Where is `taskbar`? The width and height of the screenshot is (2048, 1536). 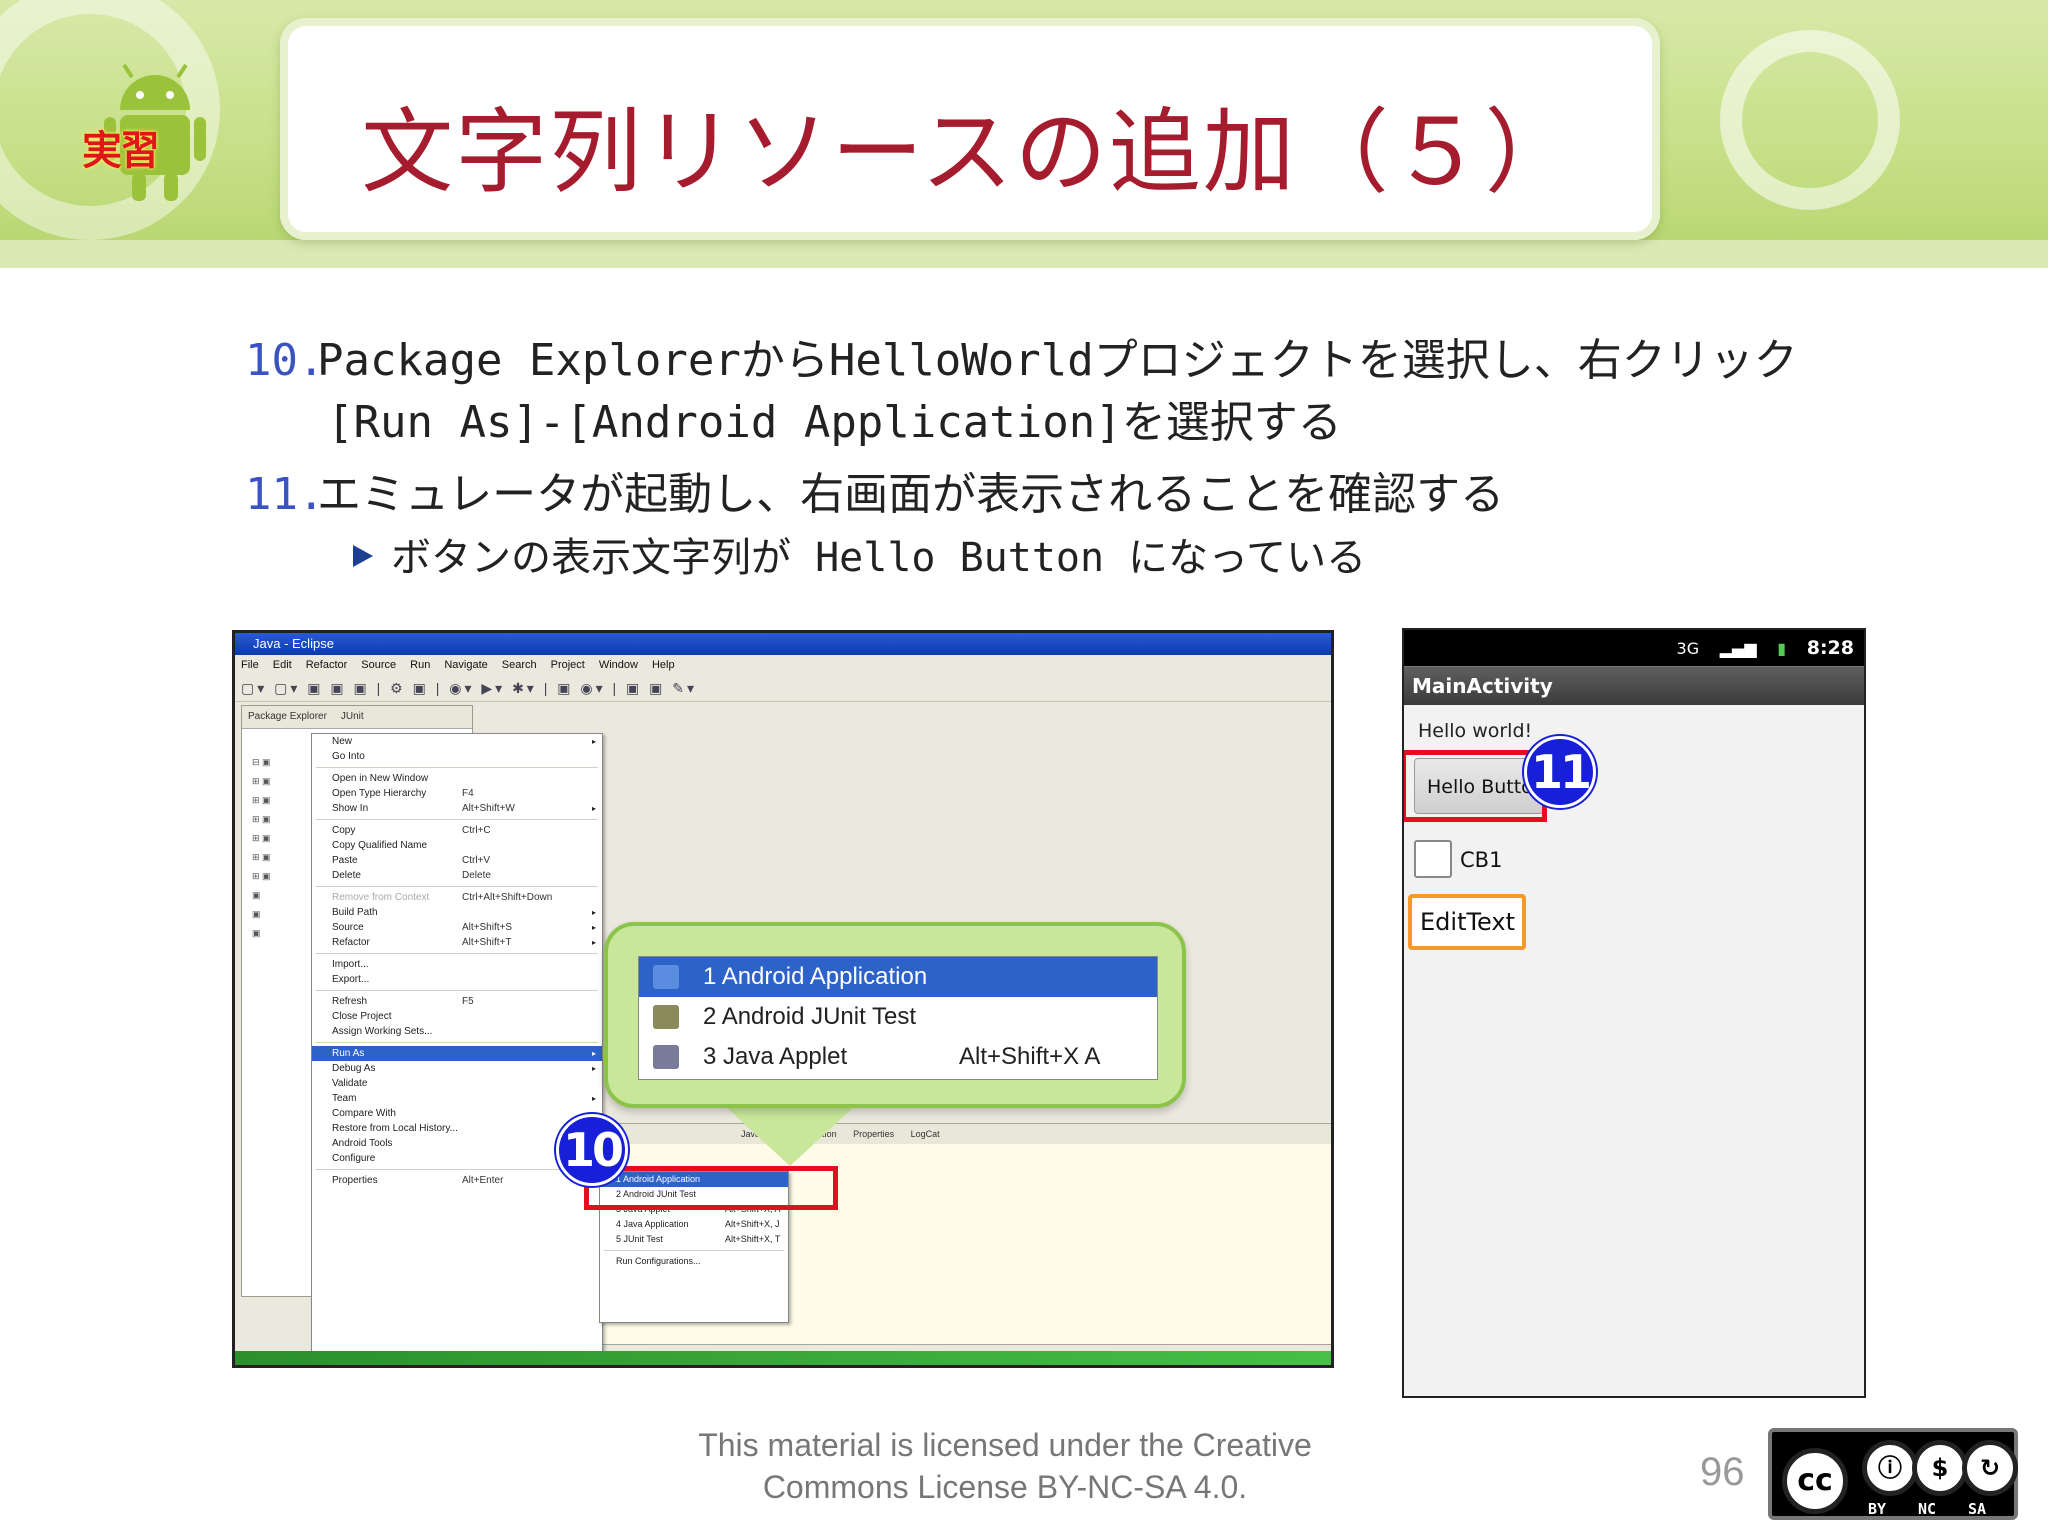
taskbar is located at coordinates (783, 1358).